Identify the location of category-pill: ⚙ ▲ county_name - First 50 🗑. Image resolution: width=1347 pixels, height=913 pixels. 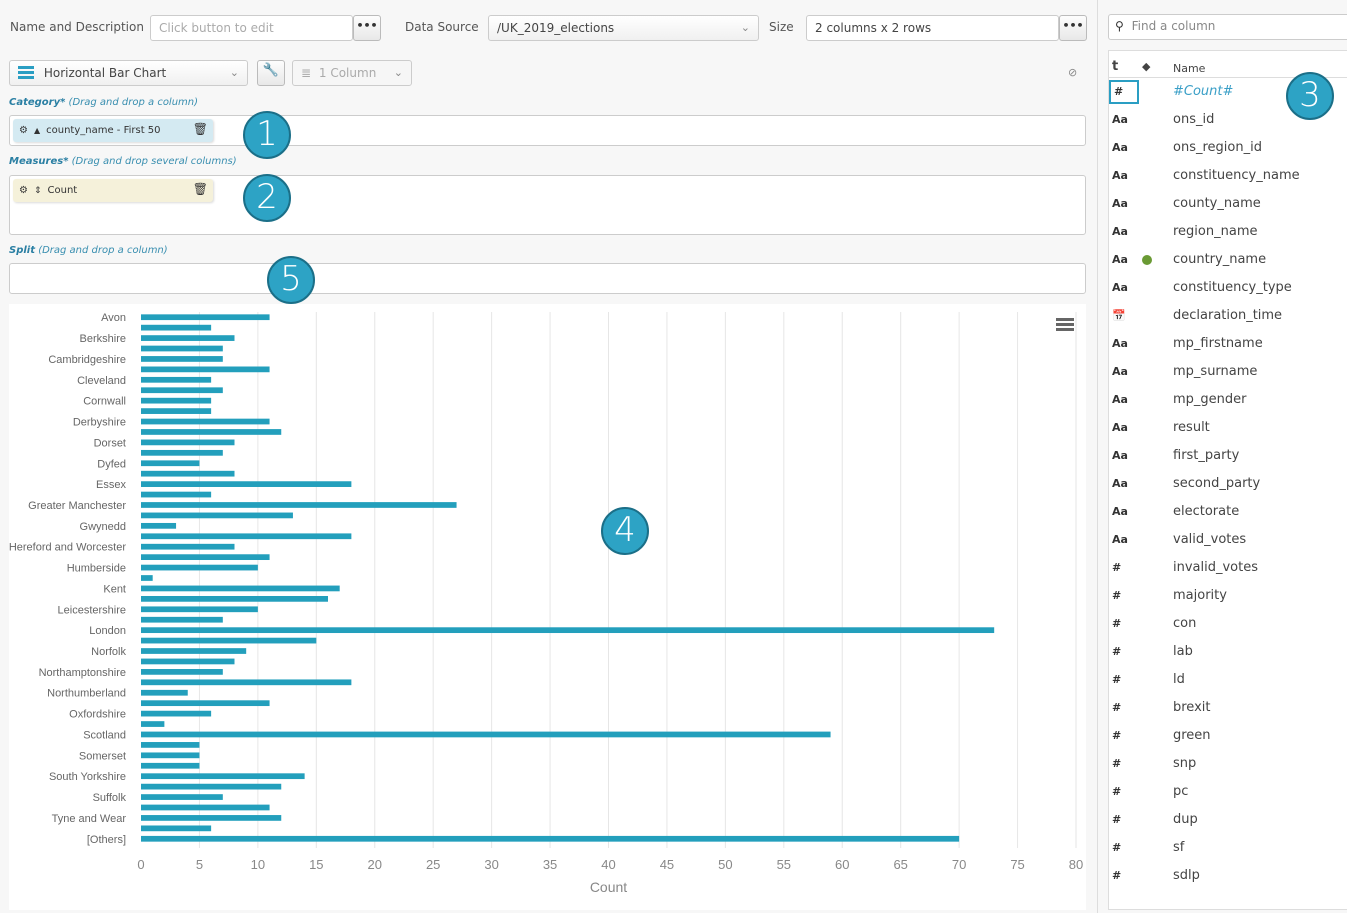
(113, 130).